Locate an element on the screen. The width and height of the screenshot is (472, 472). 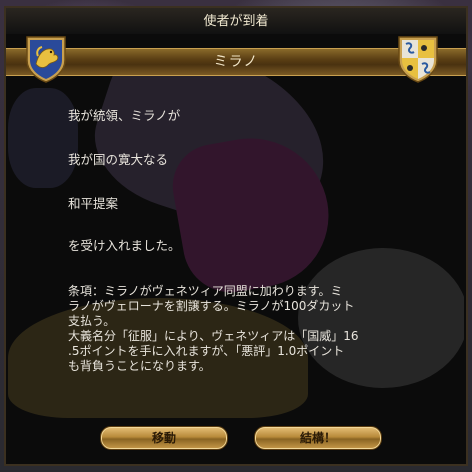
ok-button: 結構！ is located at coordinates (318, 438).